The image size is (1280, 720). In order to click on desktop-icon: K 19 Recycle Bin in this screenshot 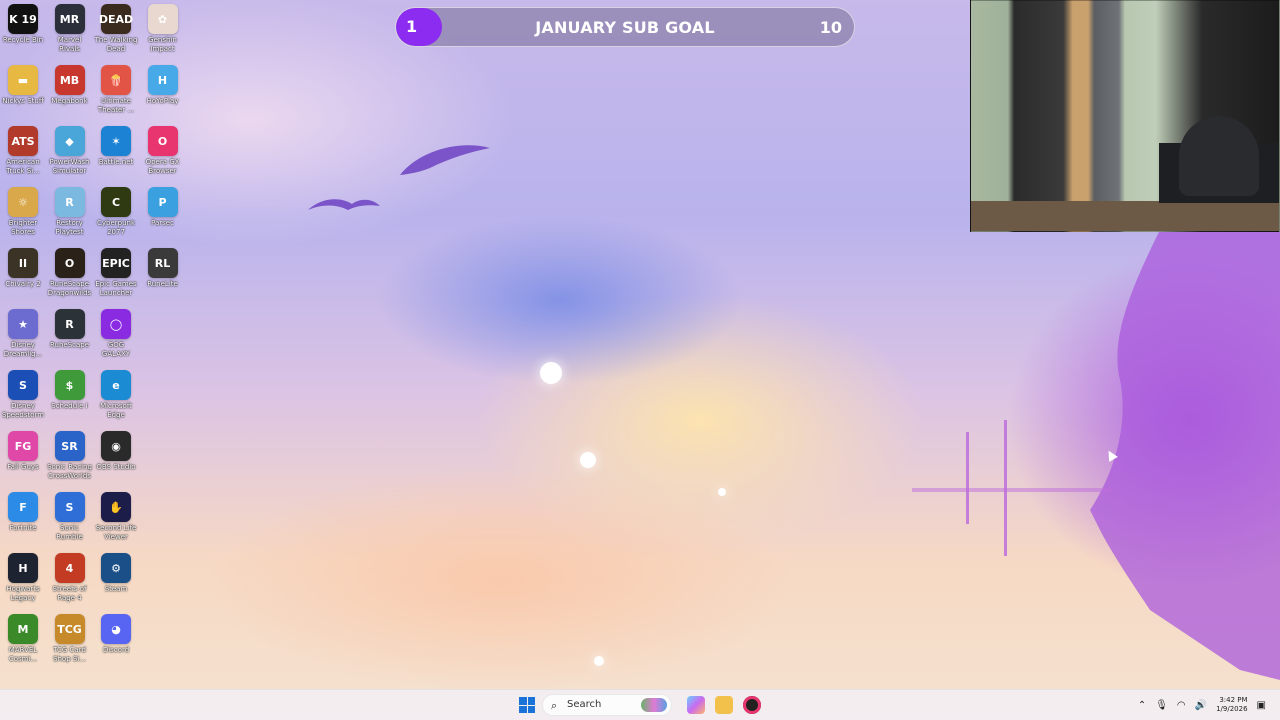, I will do `click(23, 22)`.